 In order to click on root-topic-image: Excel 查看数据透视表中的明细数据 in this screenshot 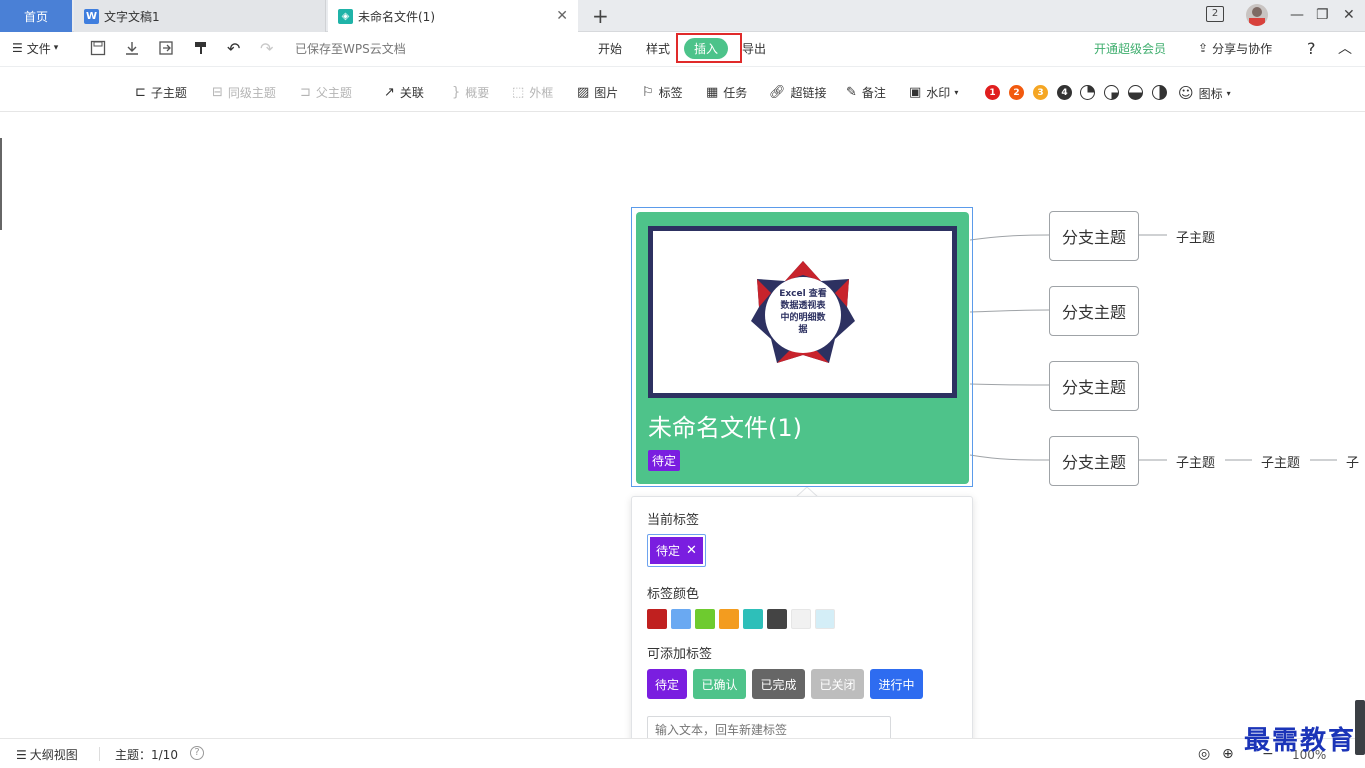, I will do `click(802, 312)`.